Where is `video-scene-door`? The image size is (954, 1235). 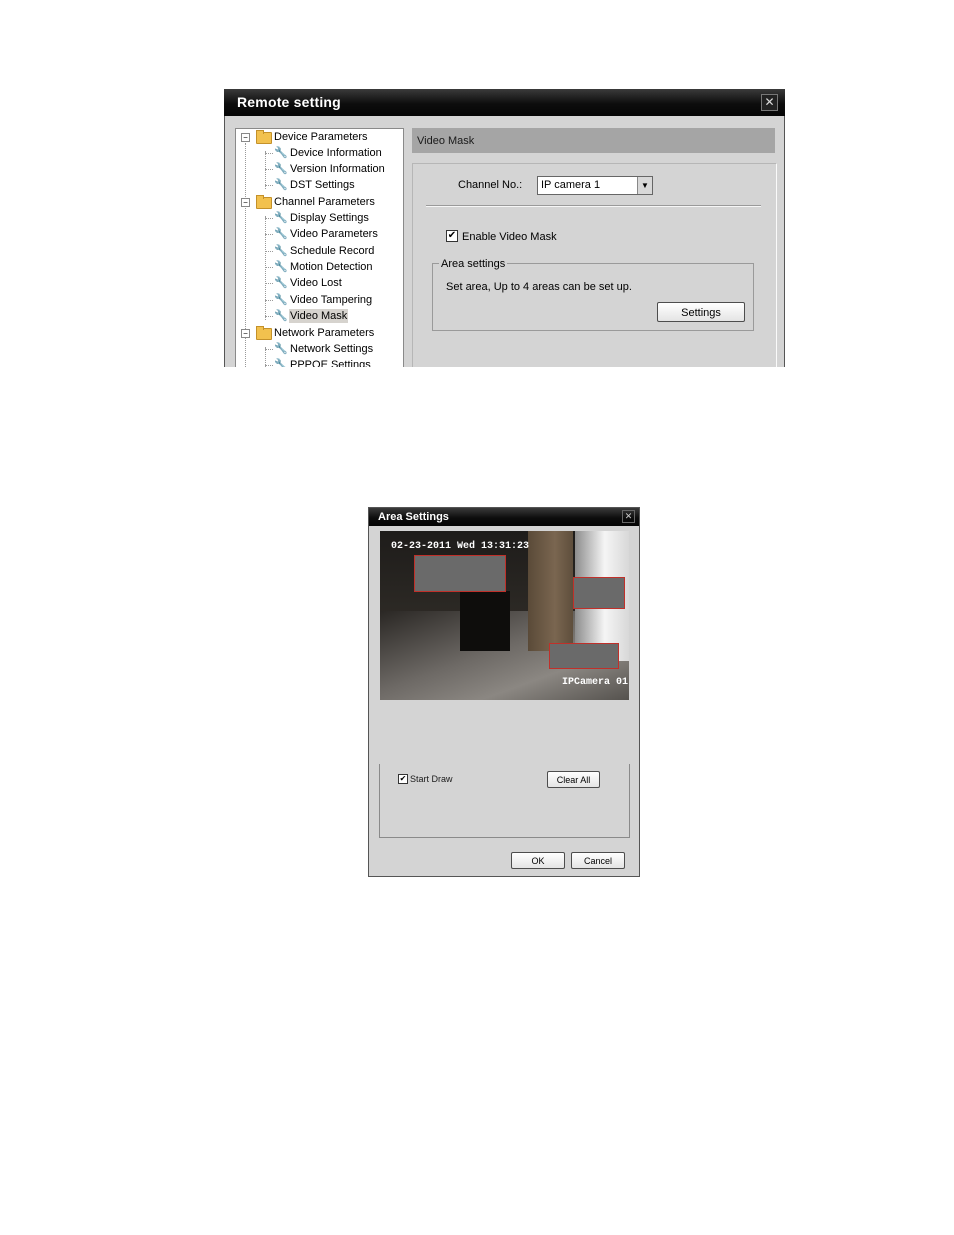 video-scene-door is located at coordinates (550, 591).